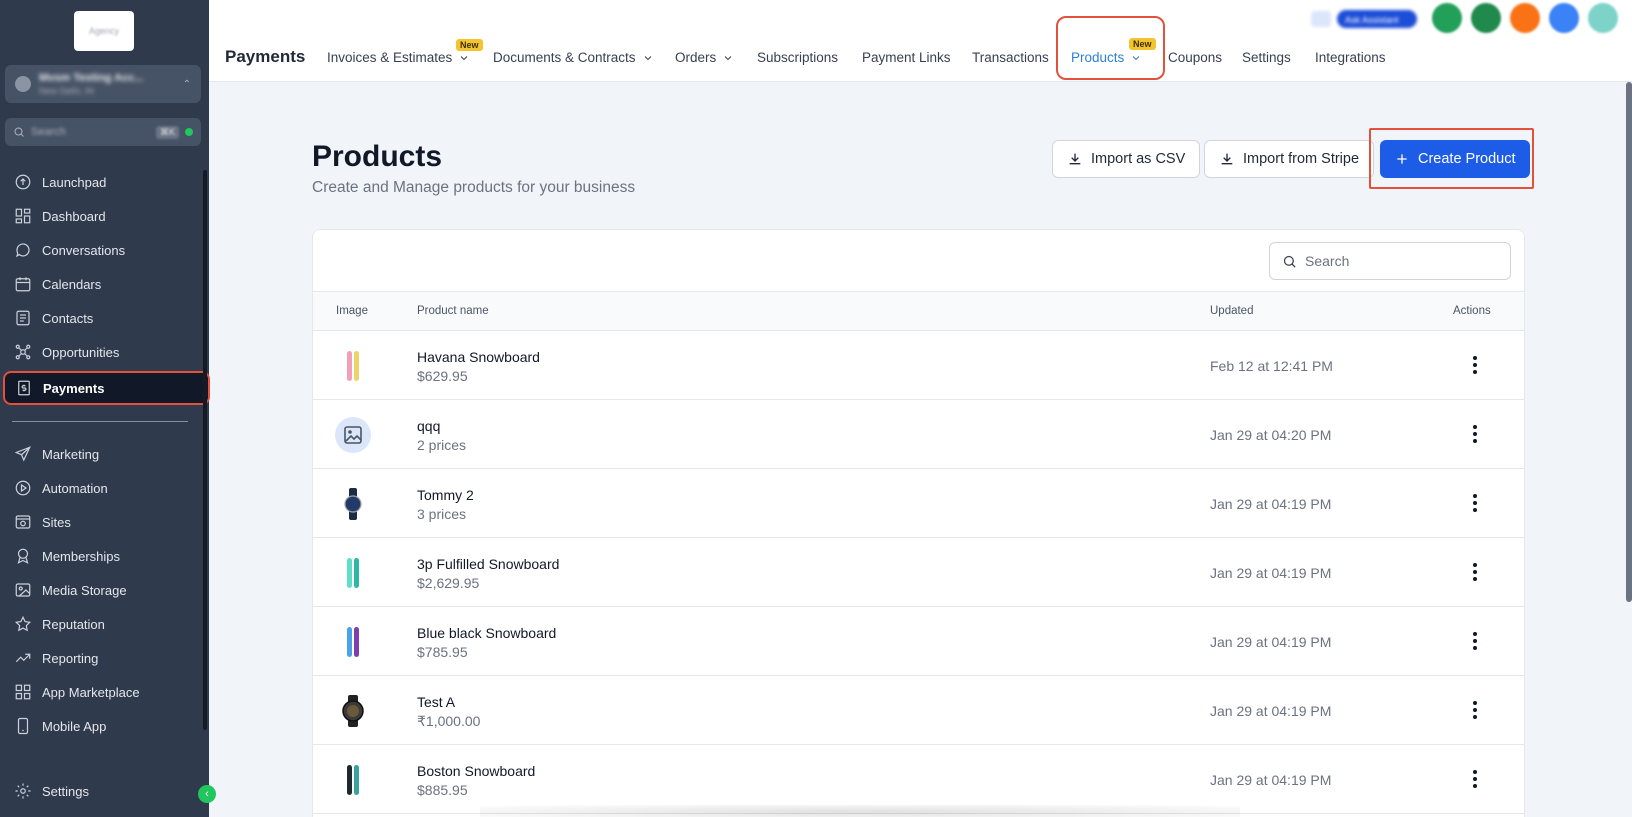 Image resolution: width=1632 pixels, height=817 pixels. I want to click on tab-invoices-estimates: Invoices & Estimates, so click(398, 57).